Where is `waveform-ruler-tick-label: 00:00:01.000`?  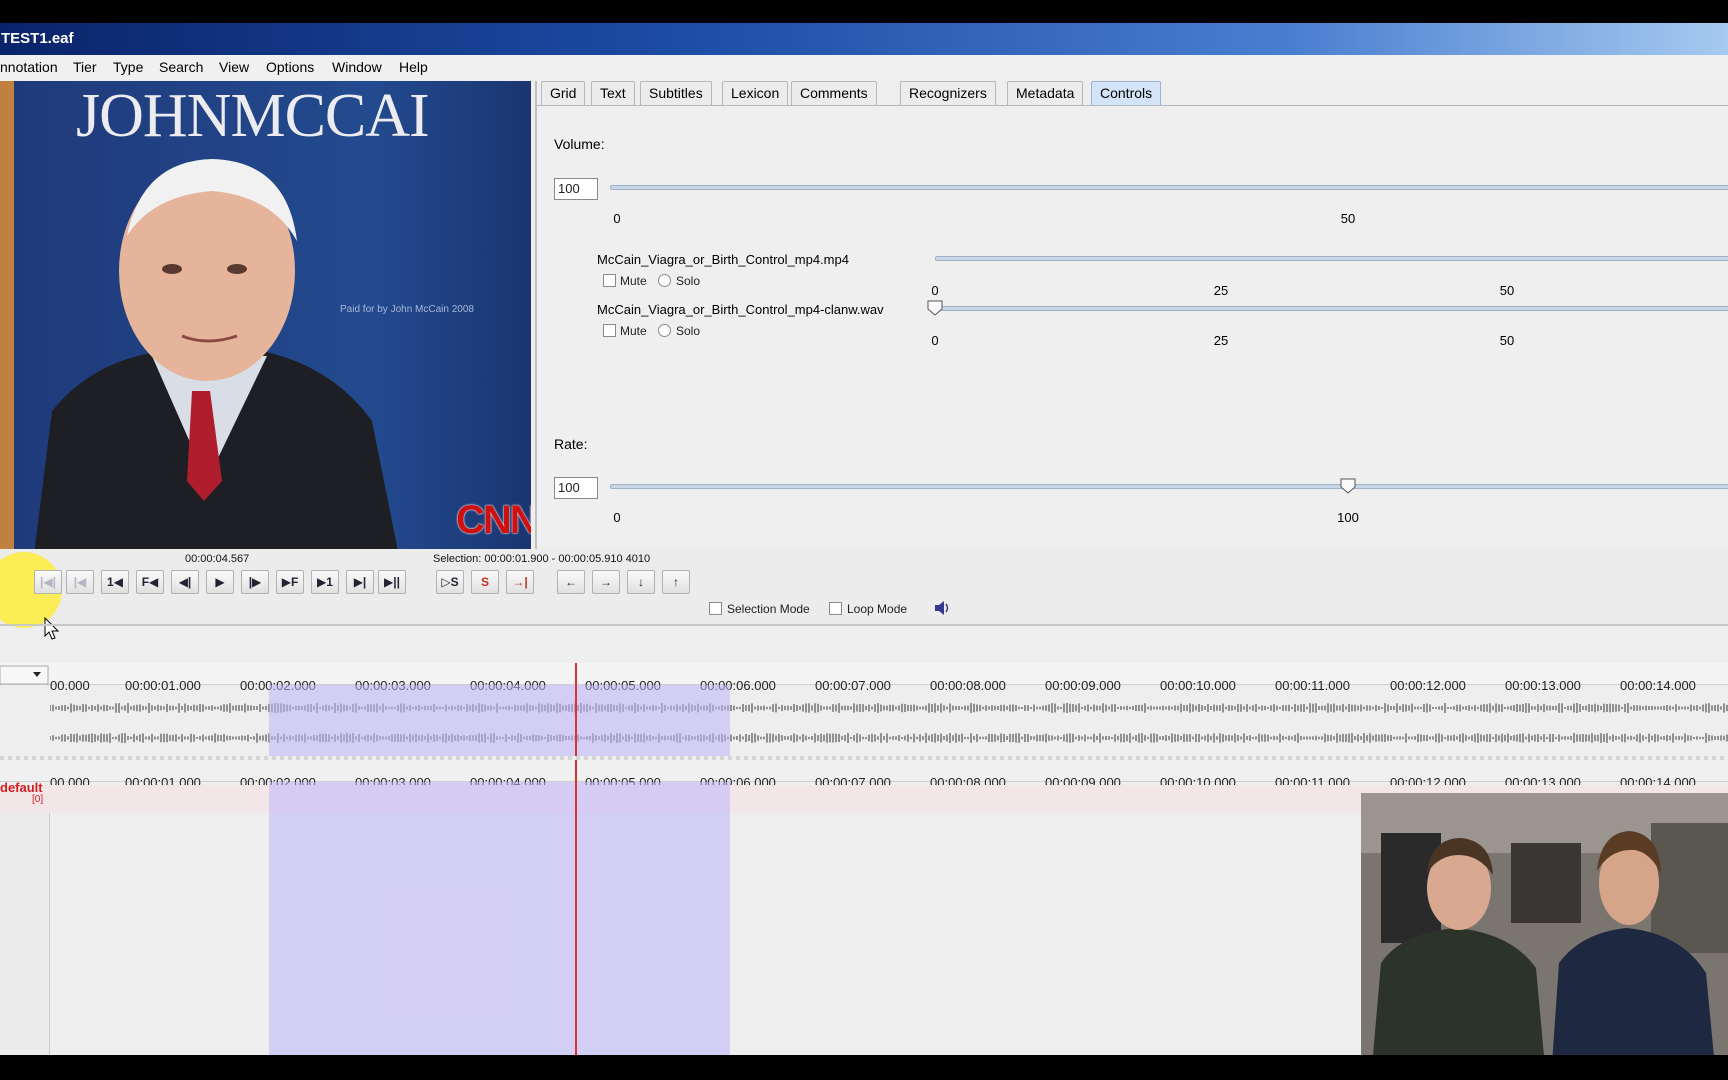 waveform-ruler-tick-label: 00:00:01.000 is located at coordinates (163, 685).